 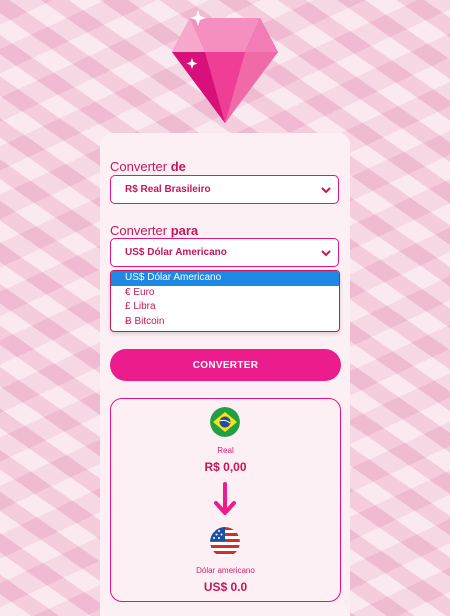 What do you see at coordinates (225, 365) in the screenshot?
I see `convert-button: CONVERTER` at bounding box center [225, 365].